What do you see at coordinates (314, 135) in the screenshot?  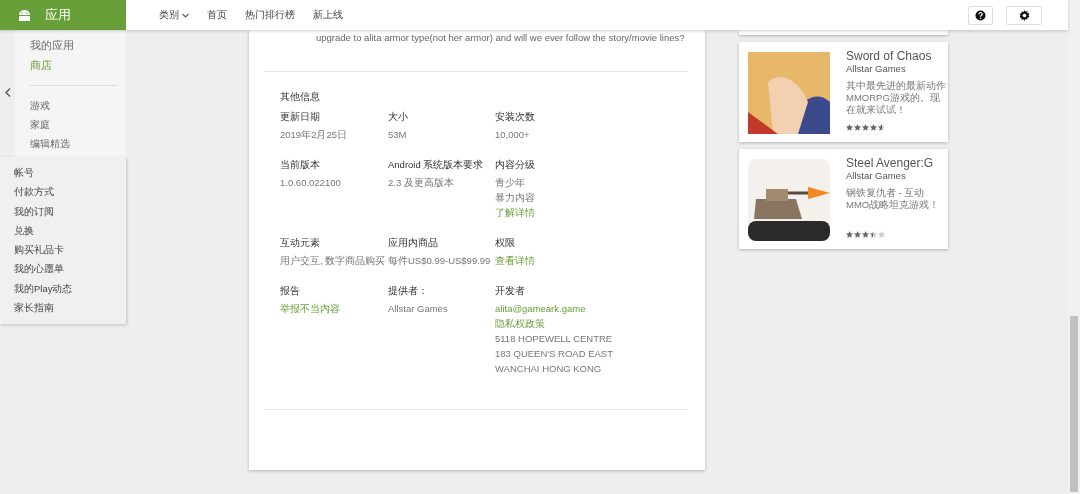 I see `info-value: 2019年2月25日` at bounding box center [314, 135].